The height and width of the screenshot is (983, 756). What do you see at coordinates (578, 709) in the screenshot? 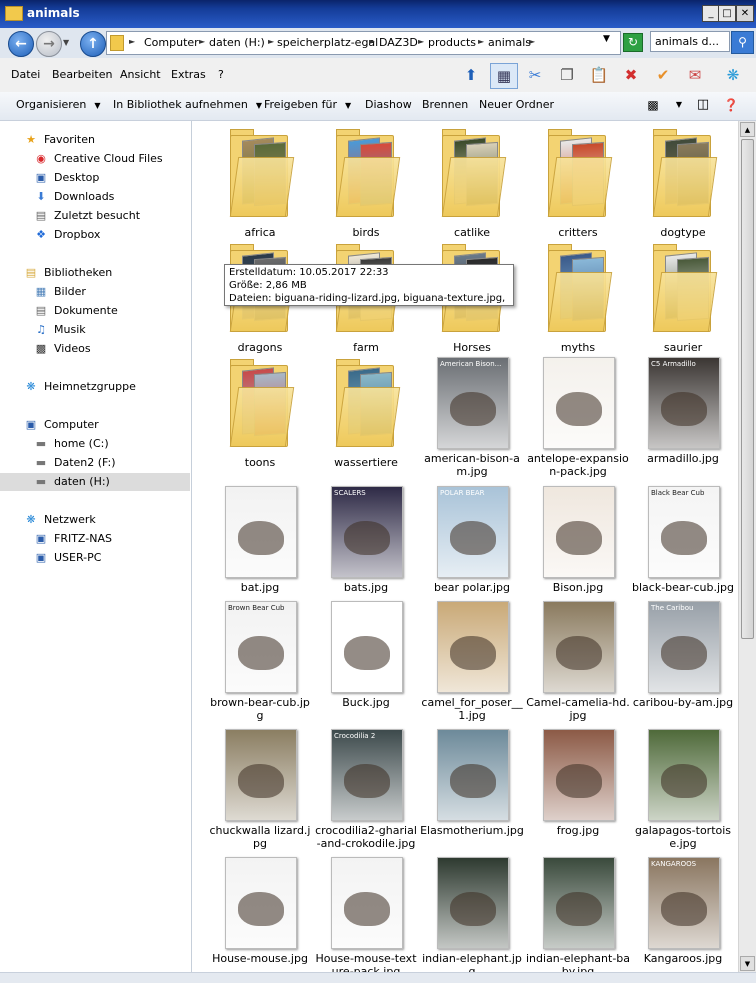
I see `item-label: Camel-camelia-hd.jpg` at bounding box center [578, 709].